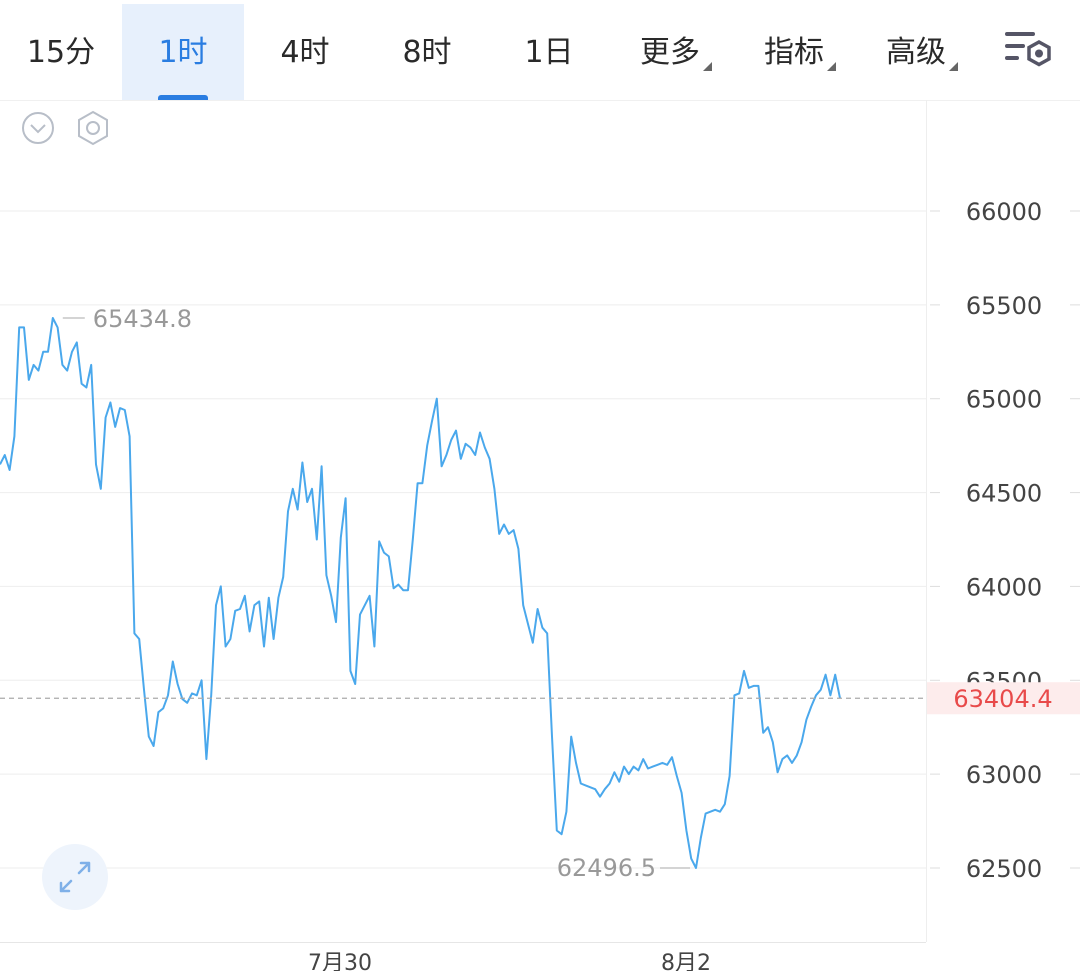  I want to click on dropdown-指标: 指标, so click(800, 52).